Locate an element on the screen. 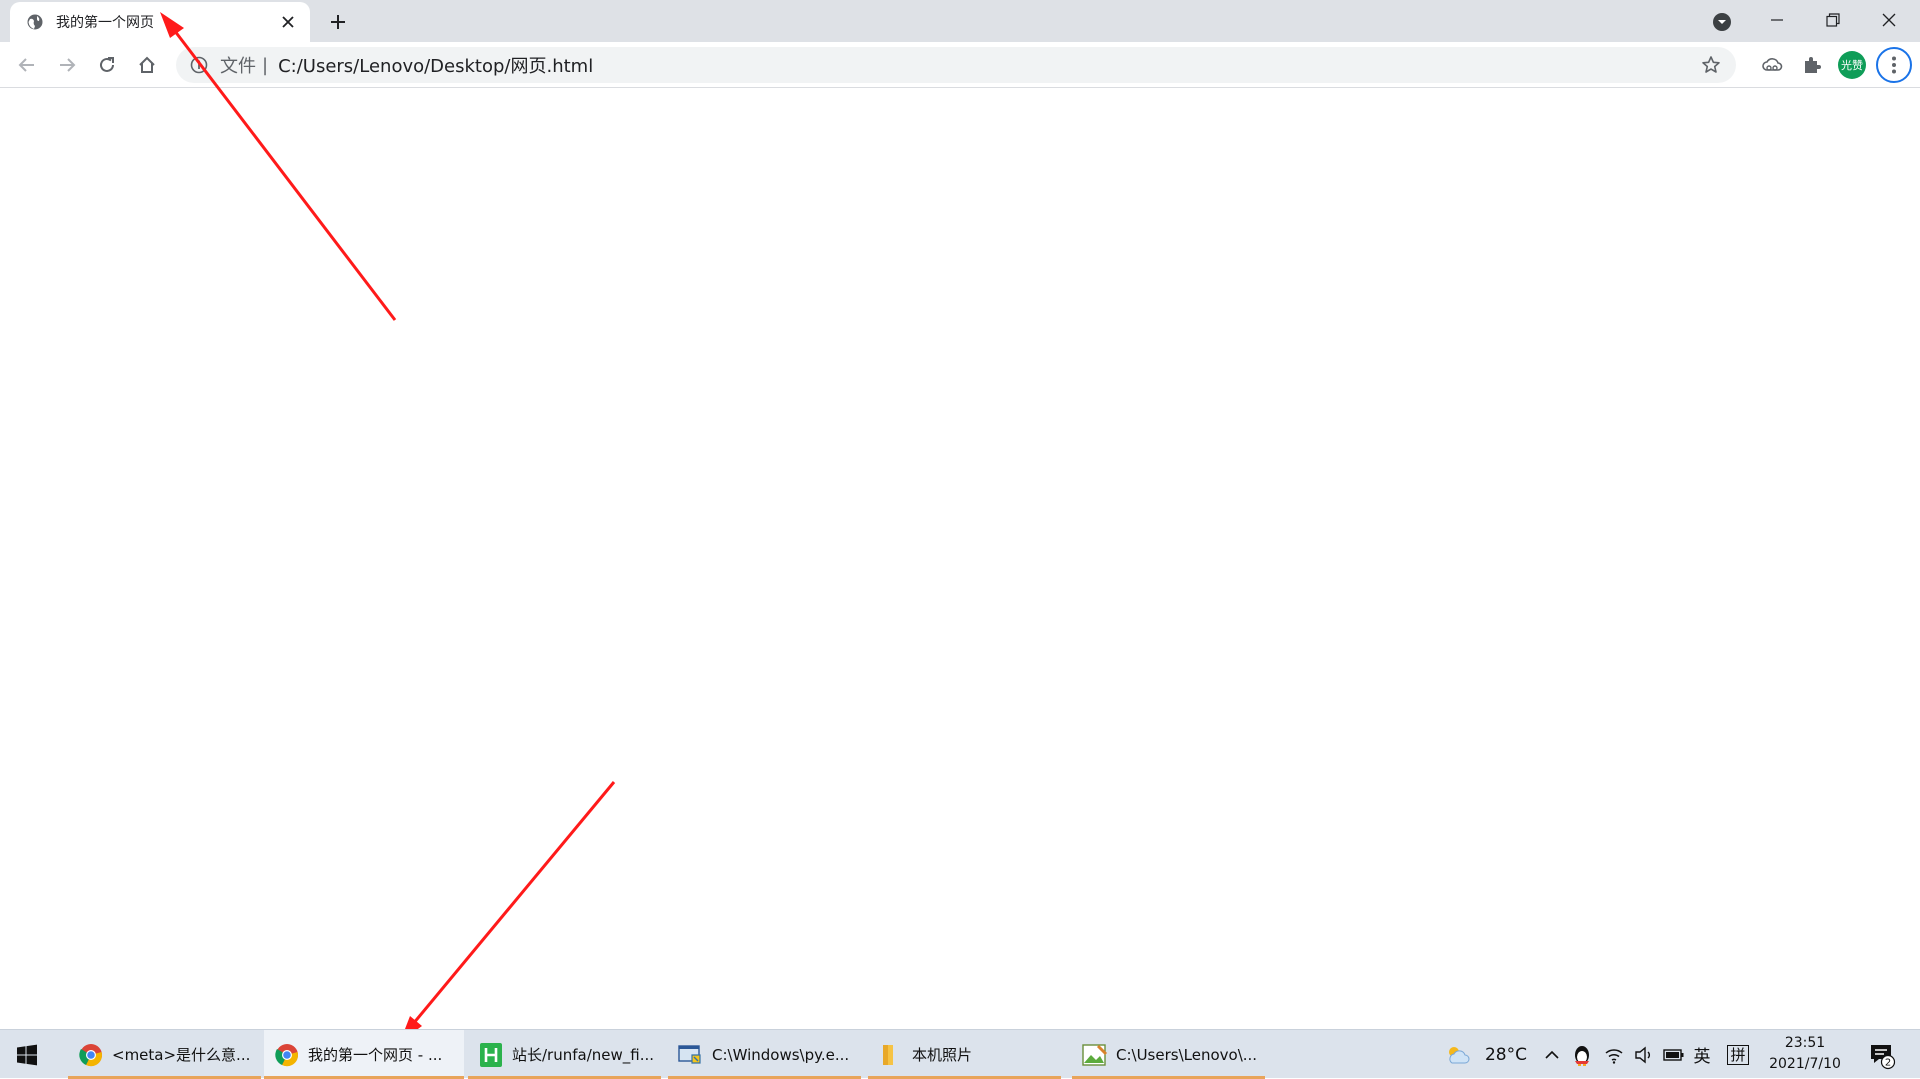 The width and height of the screenshot is (1920, 1079). system-clock: 23:51 2021/7/10 is located at coordinates (1805, 1054).